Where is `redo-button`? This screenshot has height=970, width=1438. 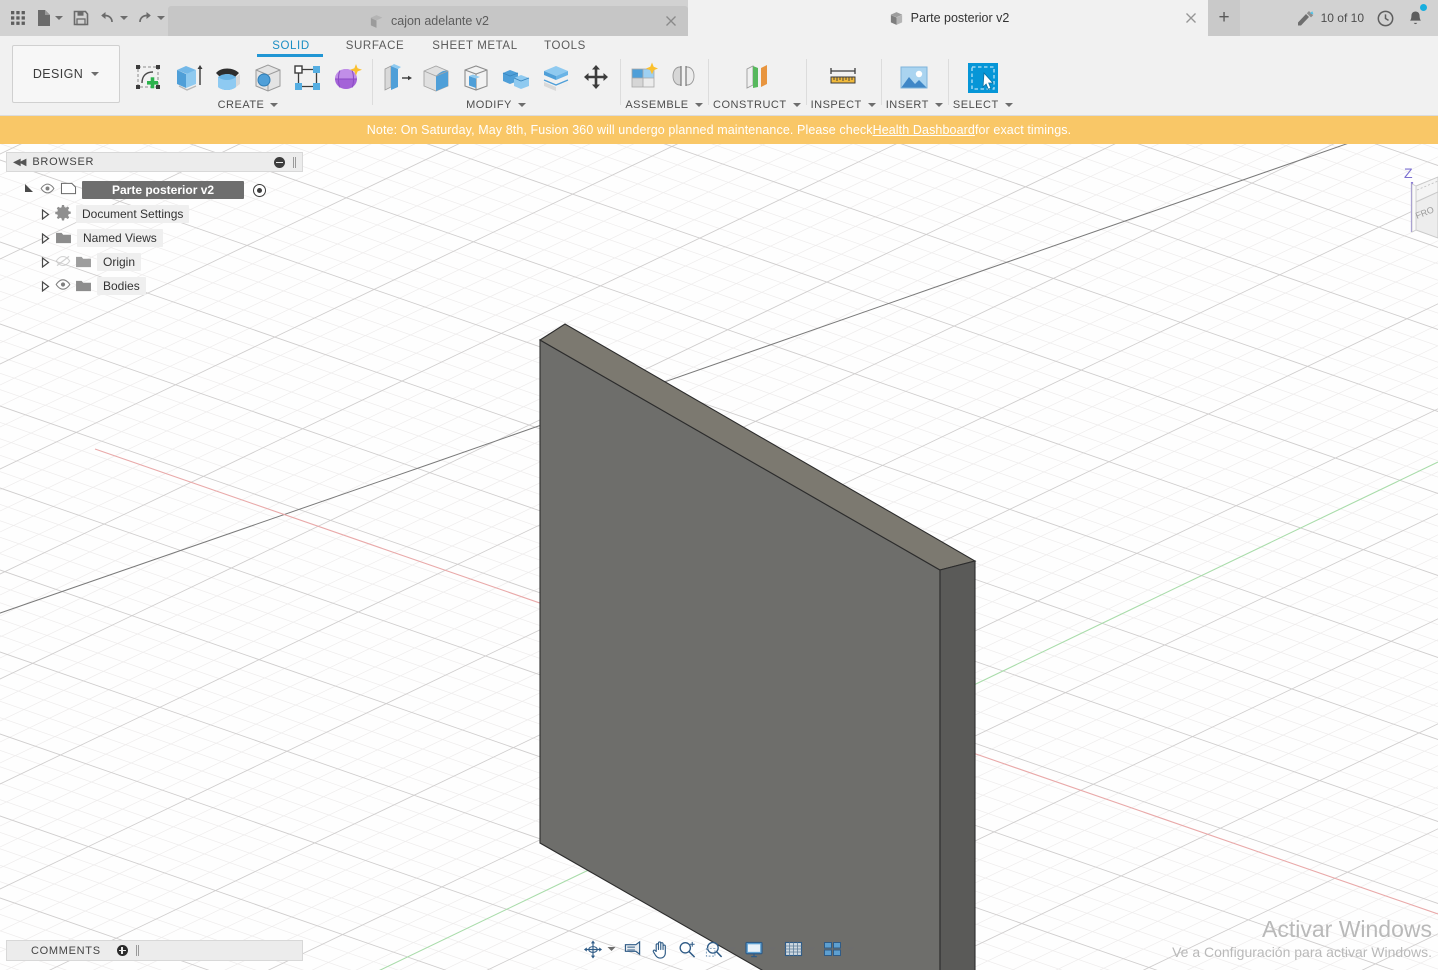 redo-button is located at coordinates (150, 18).